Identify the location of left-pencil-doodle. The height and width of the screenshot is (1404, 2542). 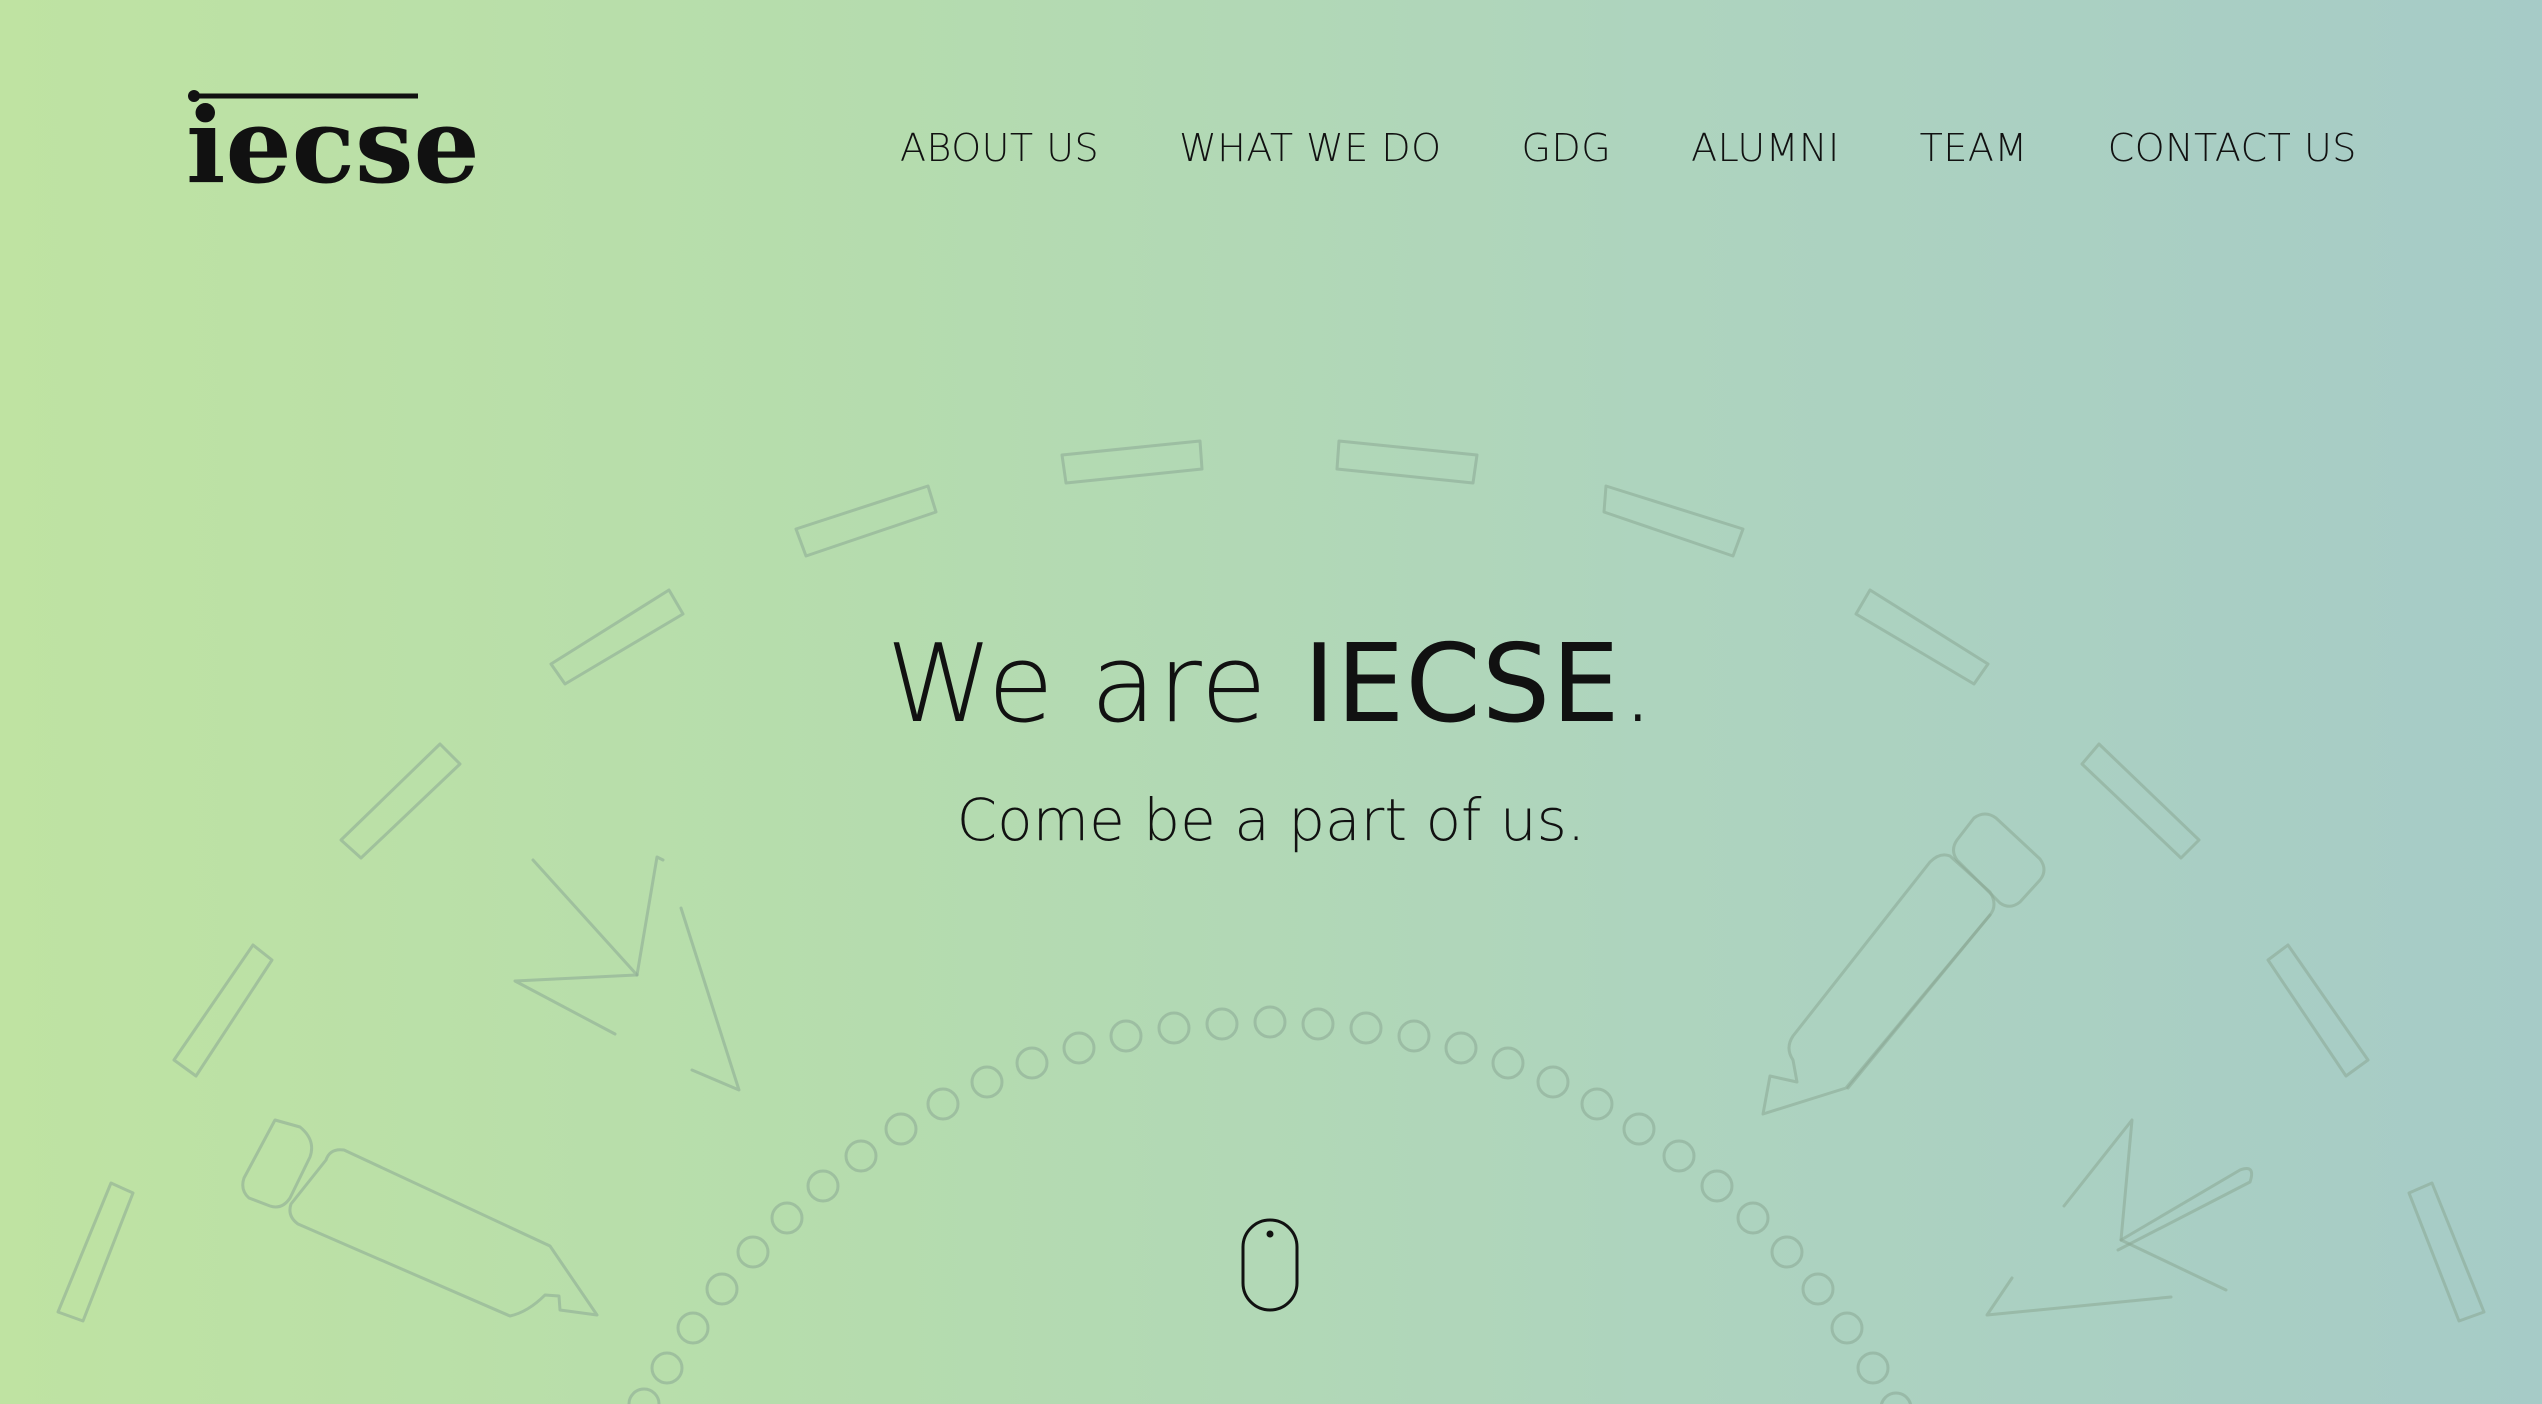
(420, 1218).